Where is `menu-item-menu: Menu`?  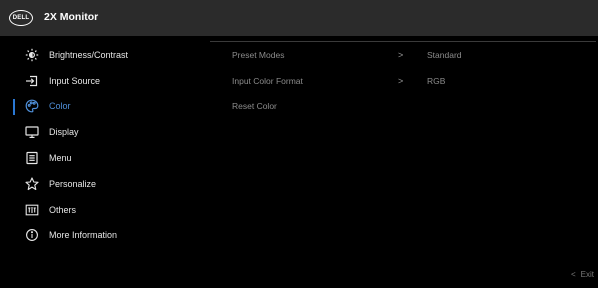
menu-item-menu: Menu is located at coordinates (105, 158).